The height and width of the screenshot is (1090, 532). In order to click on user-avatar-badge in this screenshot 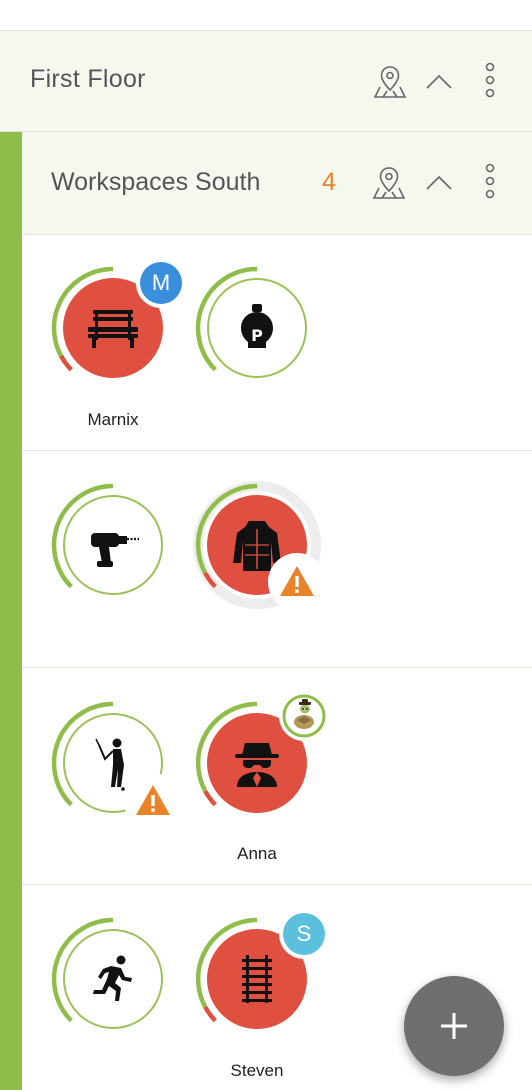, I will do `click(304, 716)`.